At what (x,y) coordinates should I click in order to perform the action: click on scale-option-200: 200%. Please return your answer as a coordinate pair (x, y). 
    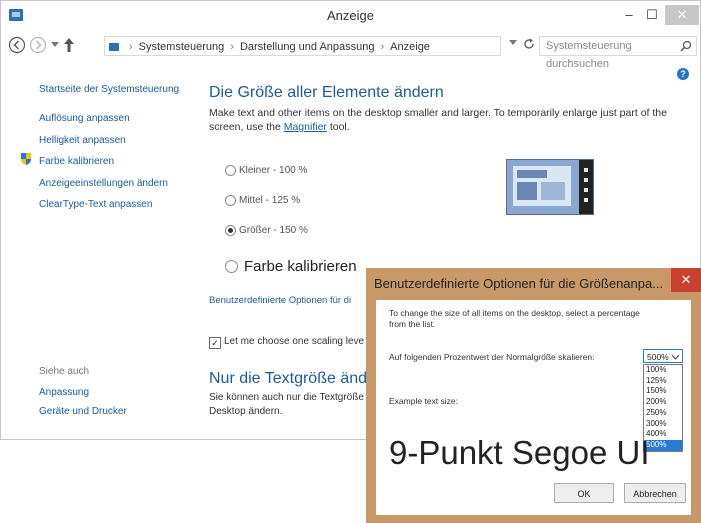
    Looking at the image, I should click on (663, 402).